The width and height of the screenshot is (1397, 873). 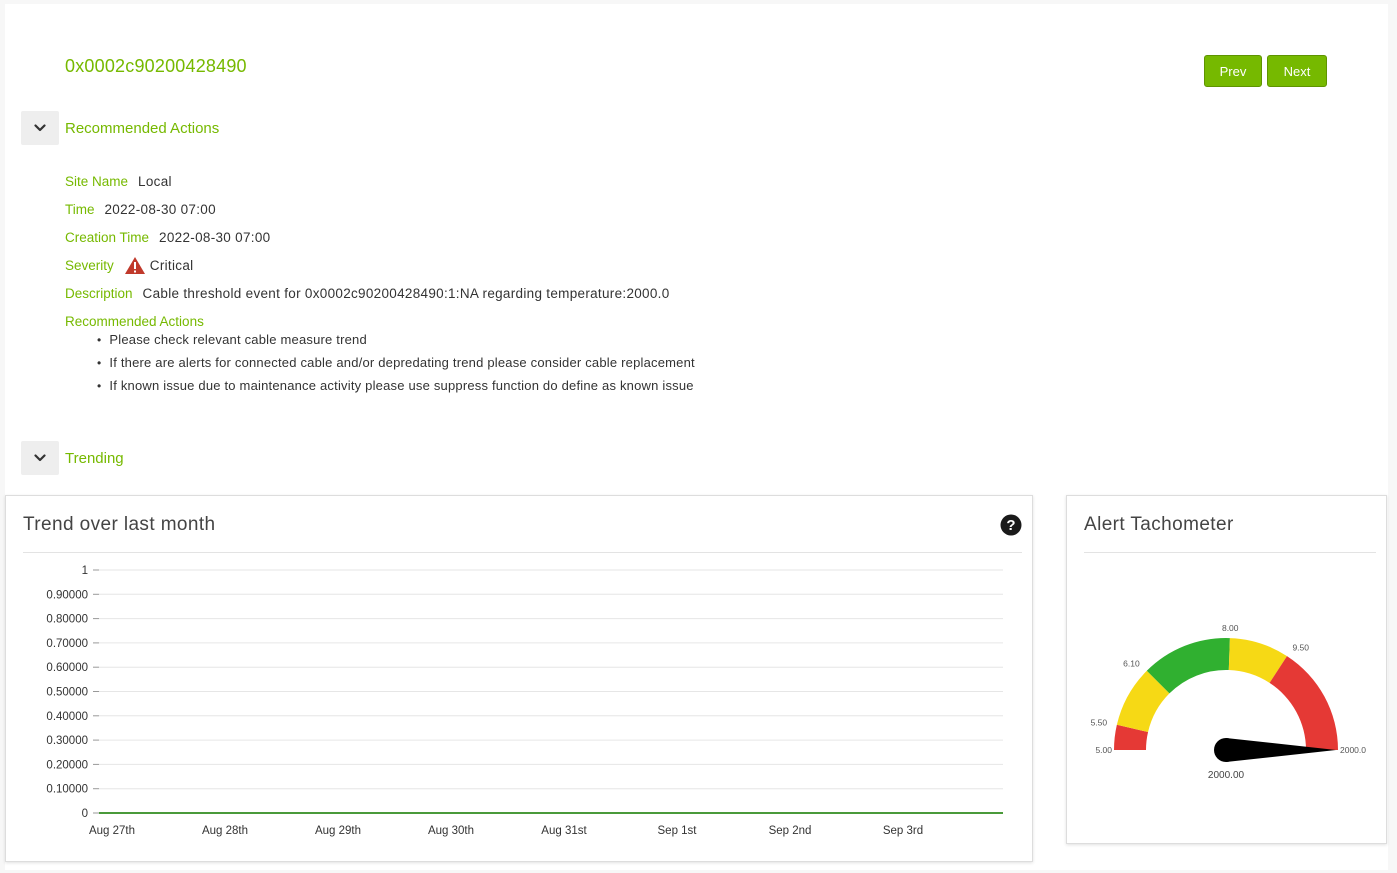 What do you see at coordinates (171, 265) in the screenshot?
I see `severity-value: Critical` at bounding box center [171, 265].